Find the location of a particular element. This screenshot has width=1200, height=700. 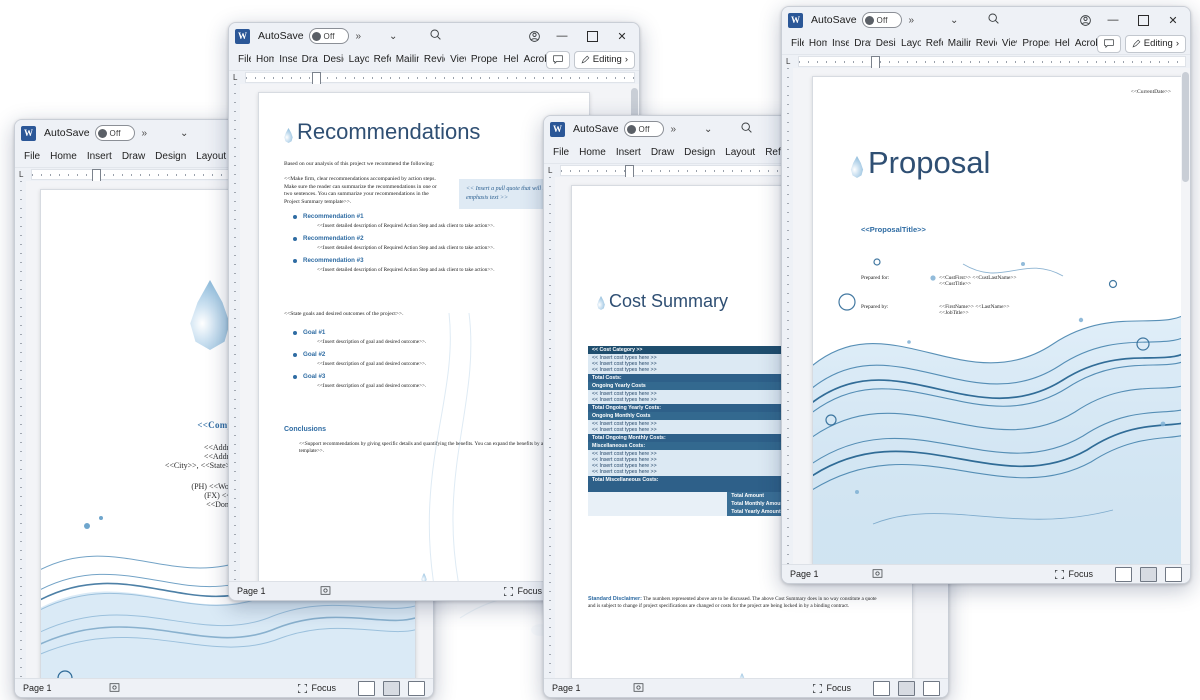

horizontal-ruler: L is located at coordinates (434, 77).